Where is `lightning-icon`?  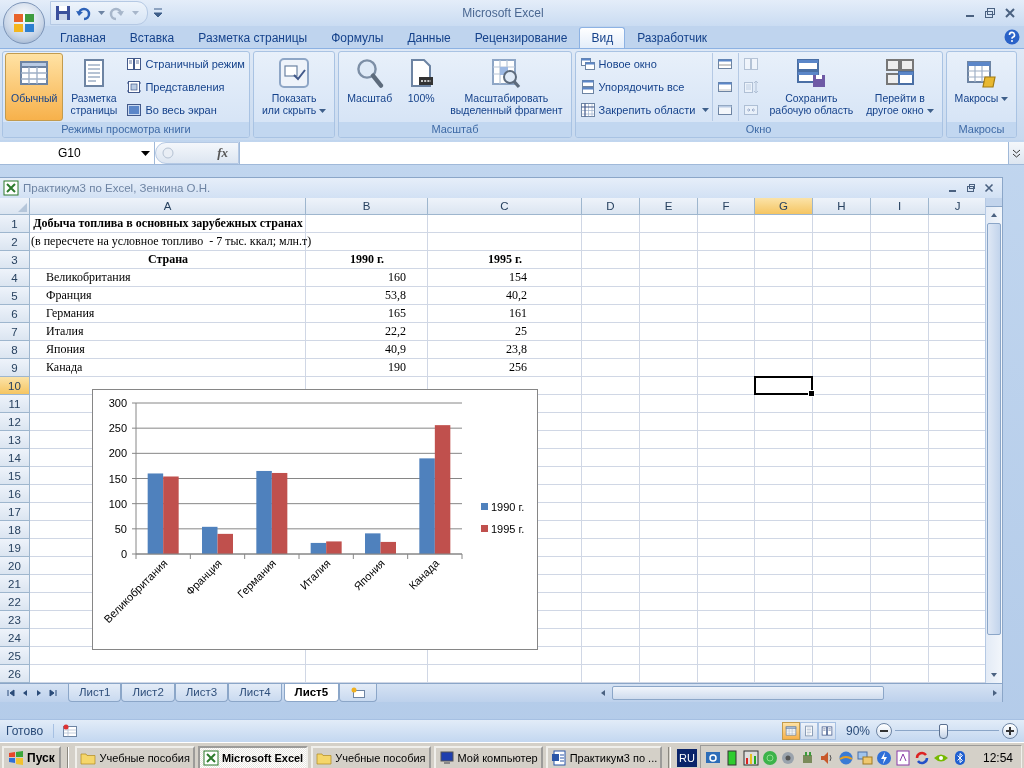
lightning-icon is located at coordinates (883, 757).